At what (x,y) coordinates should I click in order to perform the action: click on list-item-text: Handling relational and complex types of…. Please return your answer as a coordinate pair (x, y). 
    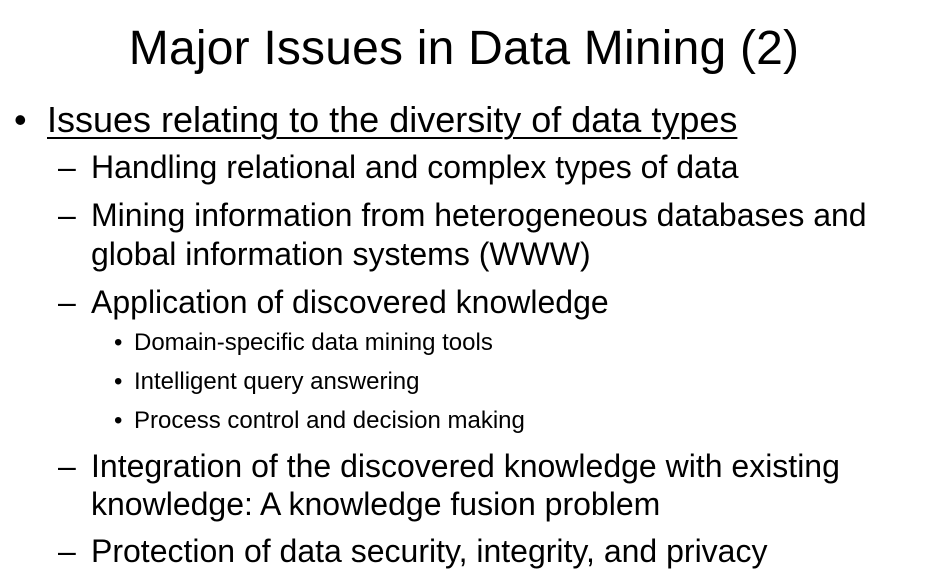
    Looking at the image, I should click on (415, 167).